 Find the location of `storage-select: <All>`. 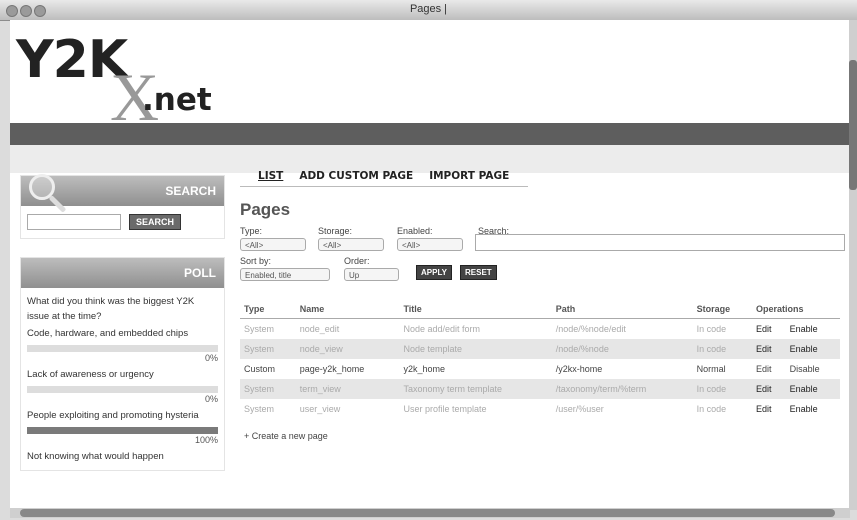

storage-select: <All> is located at coordinates (351, 244).